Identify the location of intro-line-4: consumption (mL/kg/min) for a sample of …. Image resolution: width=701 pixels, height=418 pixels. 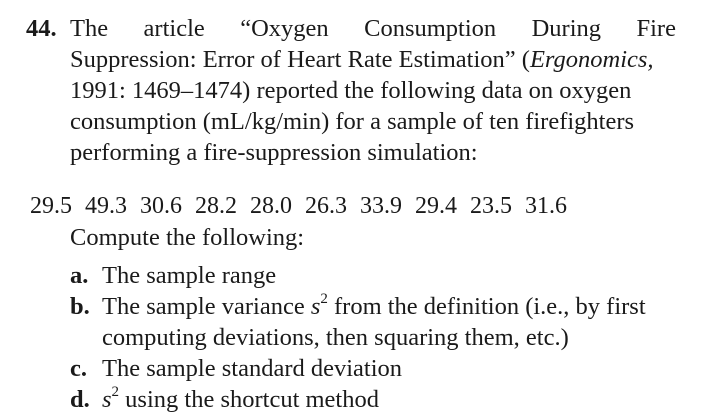
(352, 121).